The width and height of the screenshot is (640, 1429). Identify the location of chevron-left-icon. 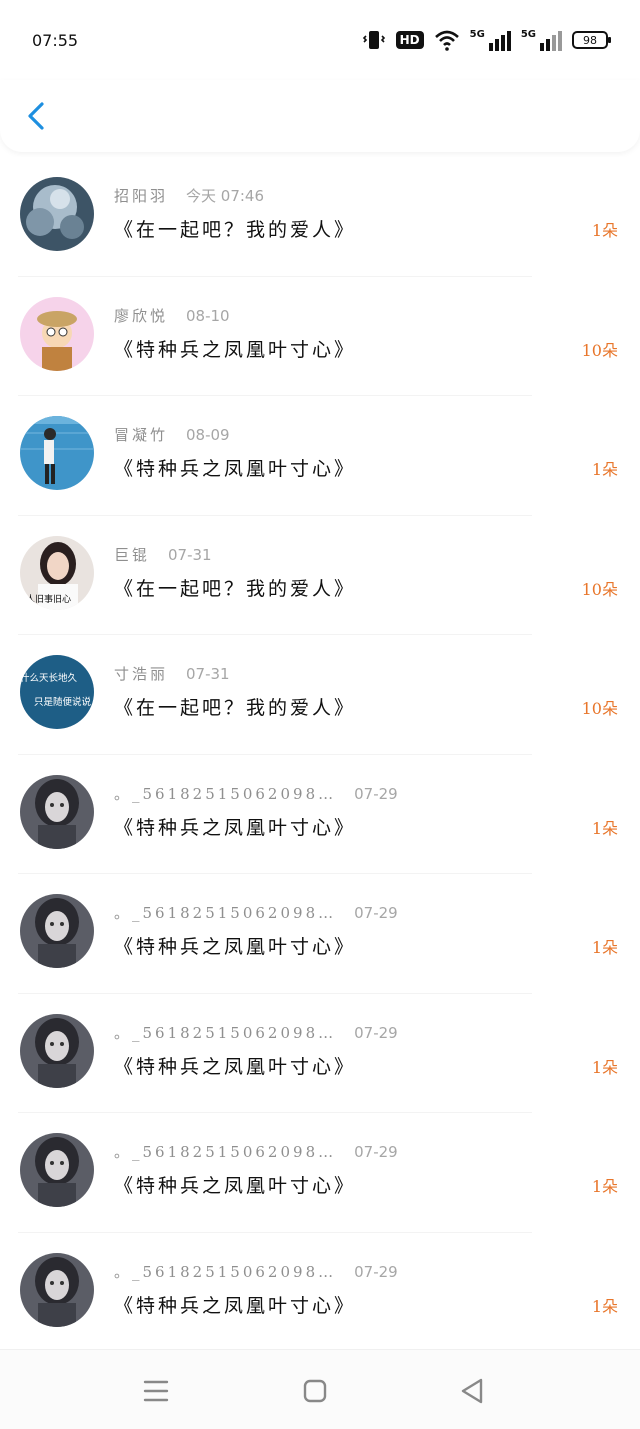
(38, 116).